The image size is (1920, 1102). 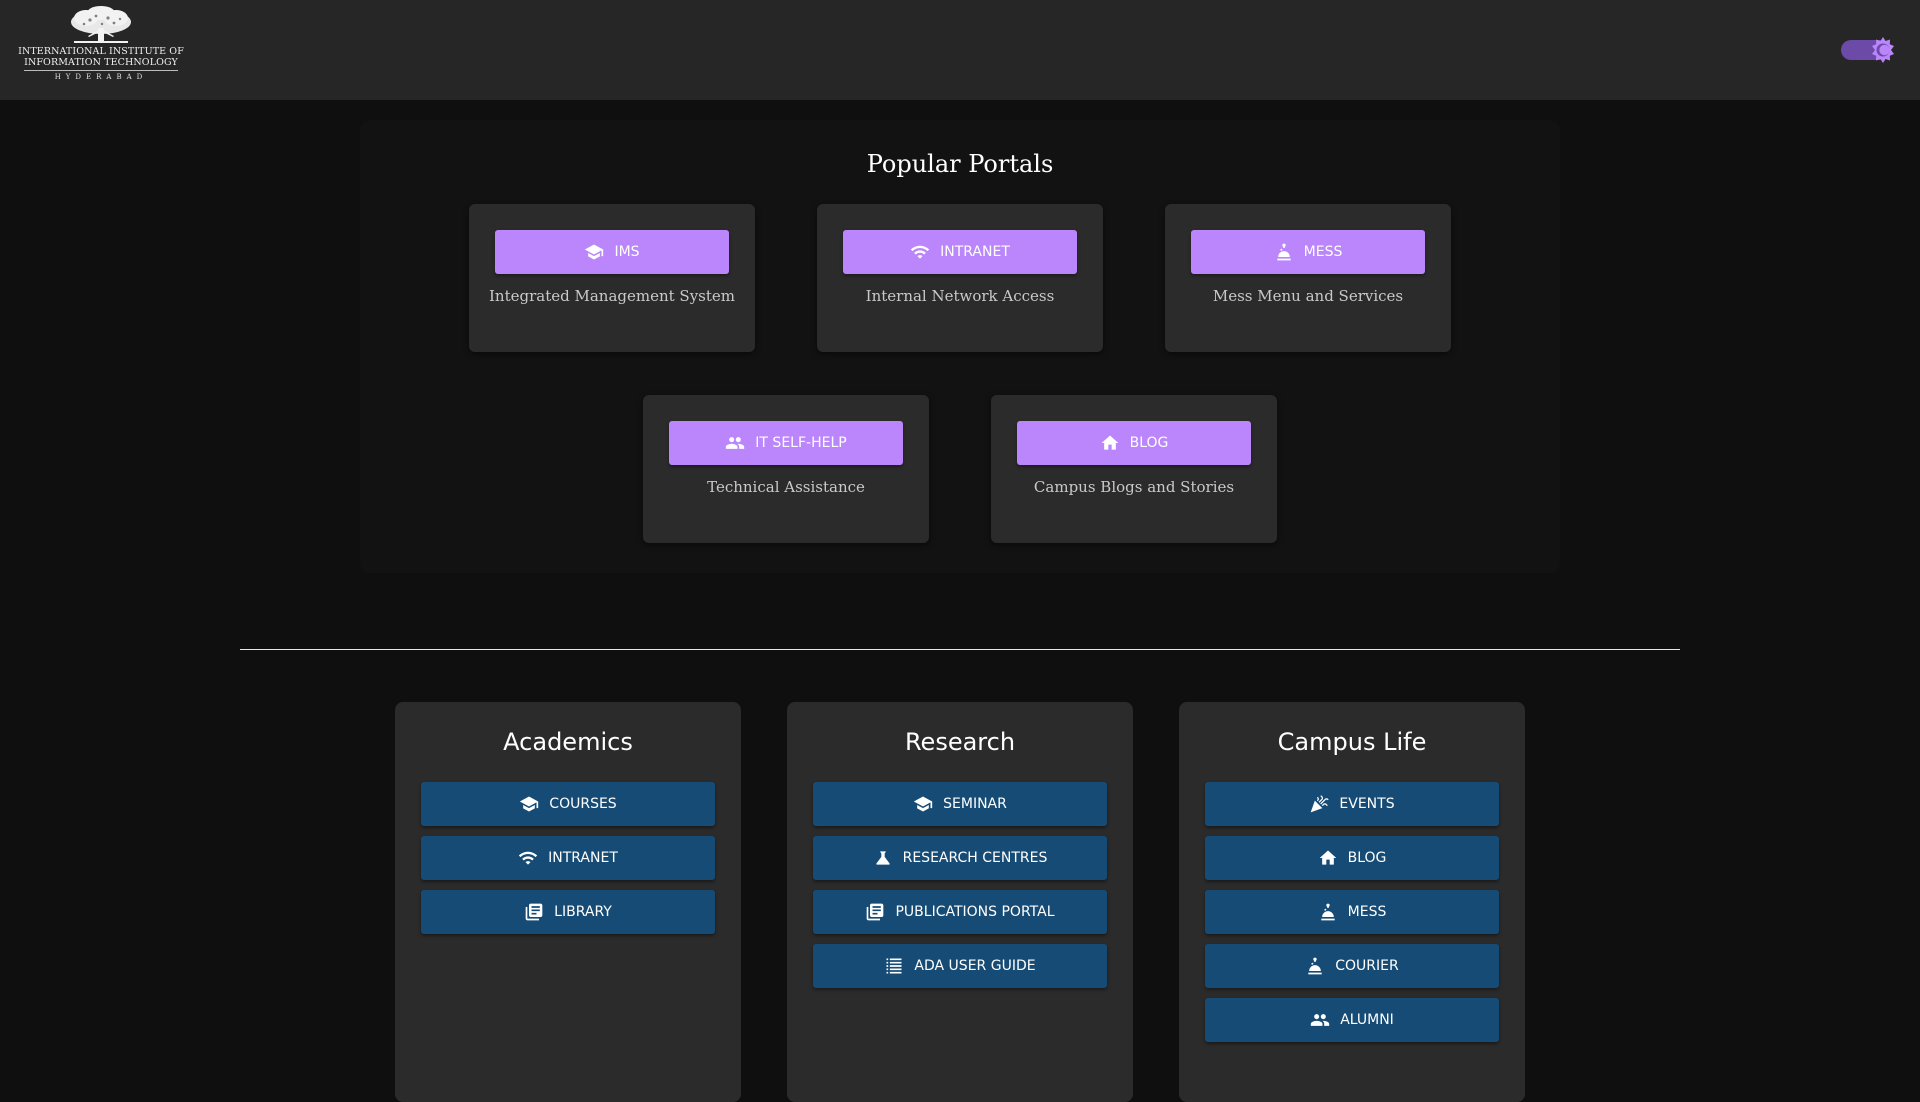 I want to click on academics-title: Academics, so click(x=568, y=742).